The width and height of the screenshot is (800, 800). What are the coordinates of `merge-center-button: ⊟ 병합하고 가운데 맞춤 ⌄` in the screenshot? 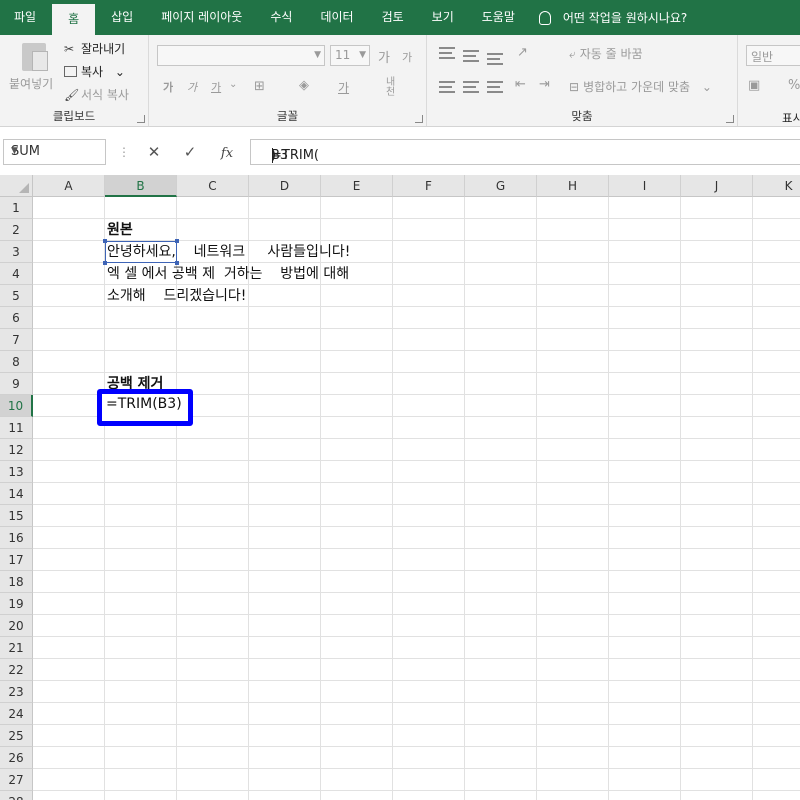 It's located at (640, 86).